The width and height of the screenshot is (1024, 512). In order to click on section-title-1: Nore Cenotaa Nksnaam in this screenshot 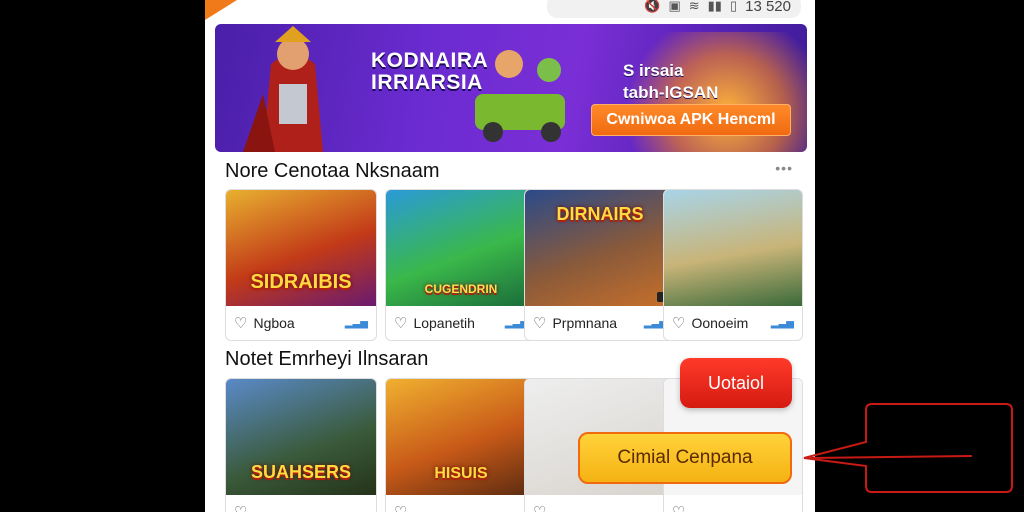, I will do `click(332, 171)`.